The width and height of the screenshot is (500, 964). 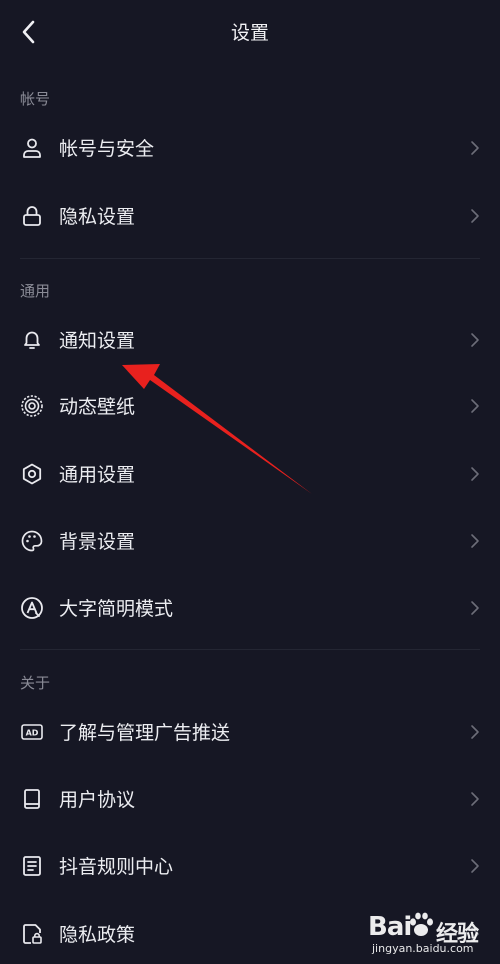 I want to click on settings-item-background: 背景设置, so click(x=250, y=541).